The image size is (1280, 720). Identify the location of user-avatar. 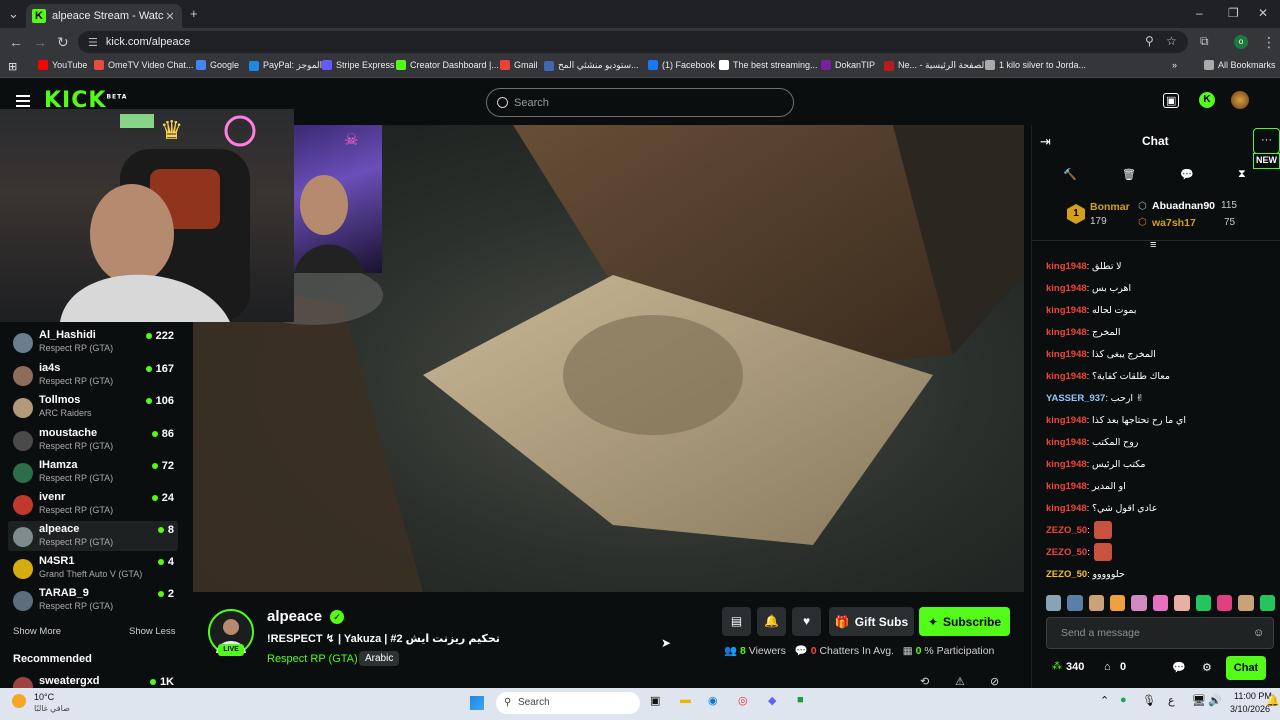
(1240, 100).